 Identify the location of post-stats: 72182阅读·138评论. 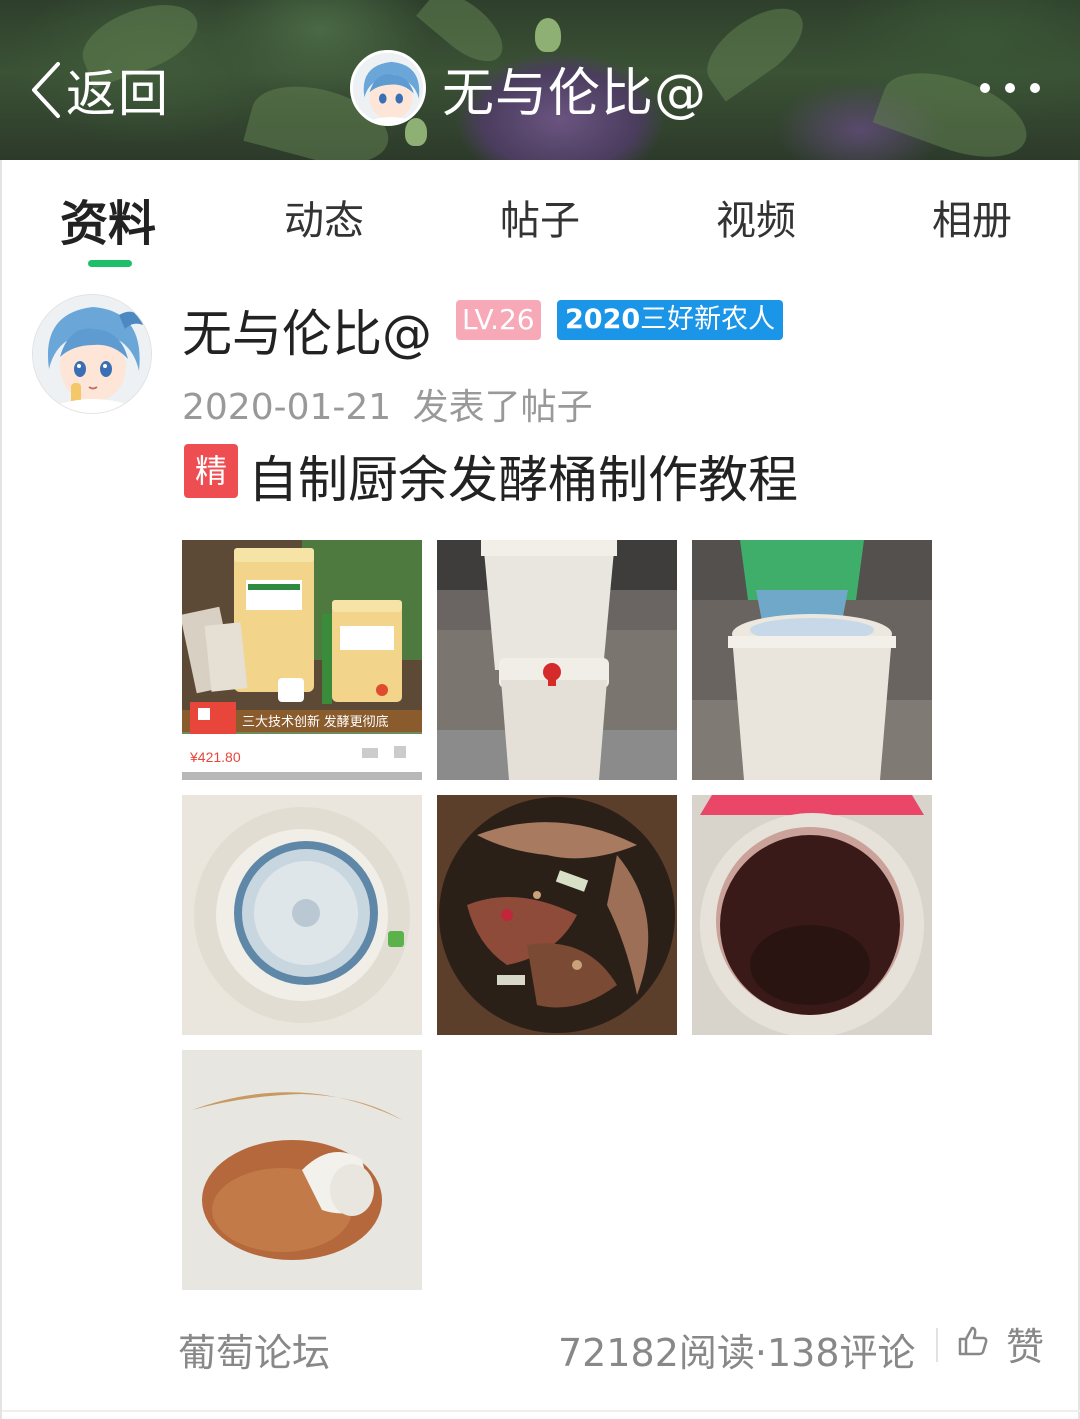
(737, 1353).